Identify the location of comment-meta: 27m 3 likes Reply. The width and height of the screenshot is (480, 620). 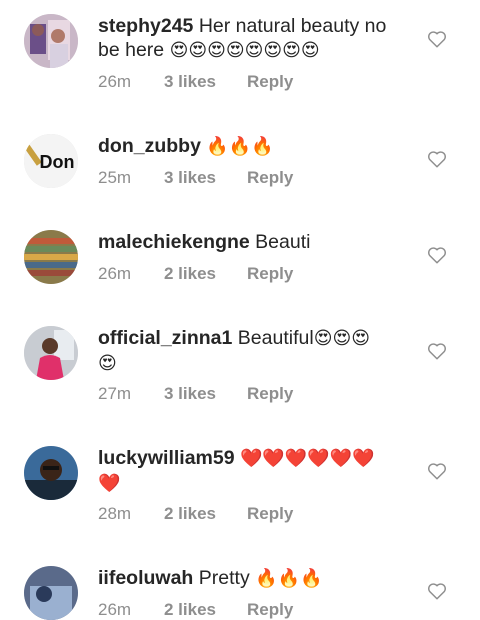
(195, 394).